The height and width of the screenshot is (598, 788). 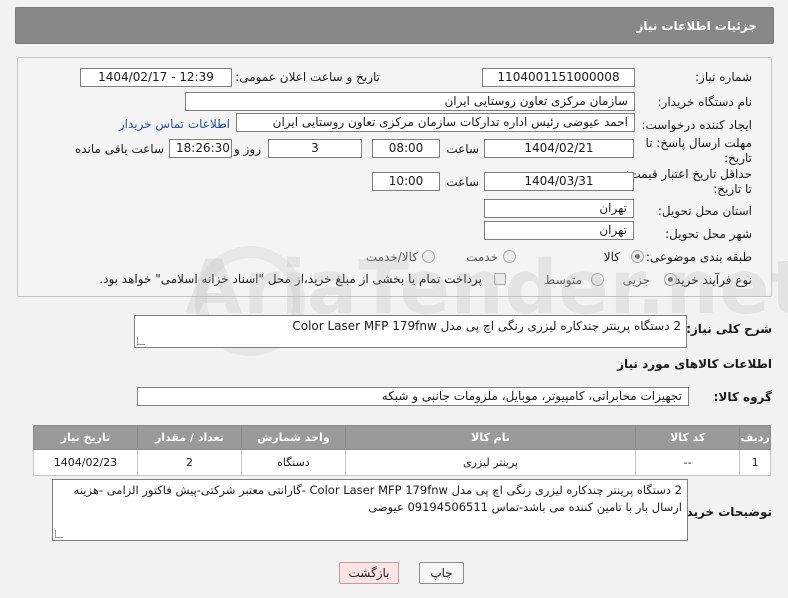 I want to click on reply-deadline-label: مهلت ارسال پاسخ: تا تاریخ:, so click(x=698, y=150).